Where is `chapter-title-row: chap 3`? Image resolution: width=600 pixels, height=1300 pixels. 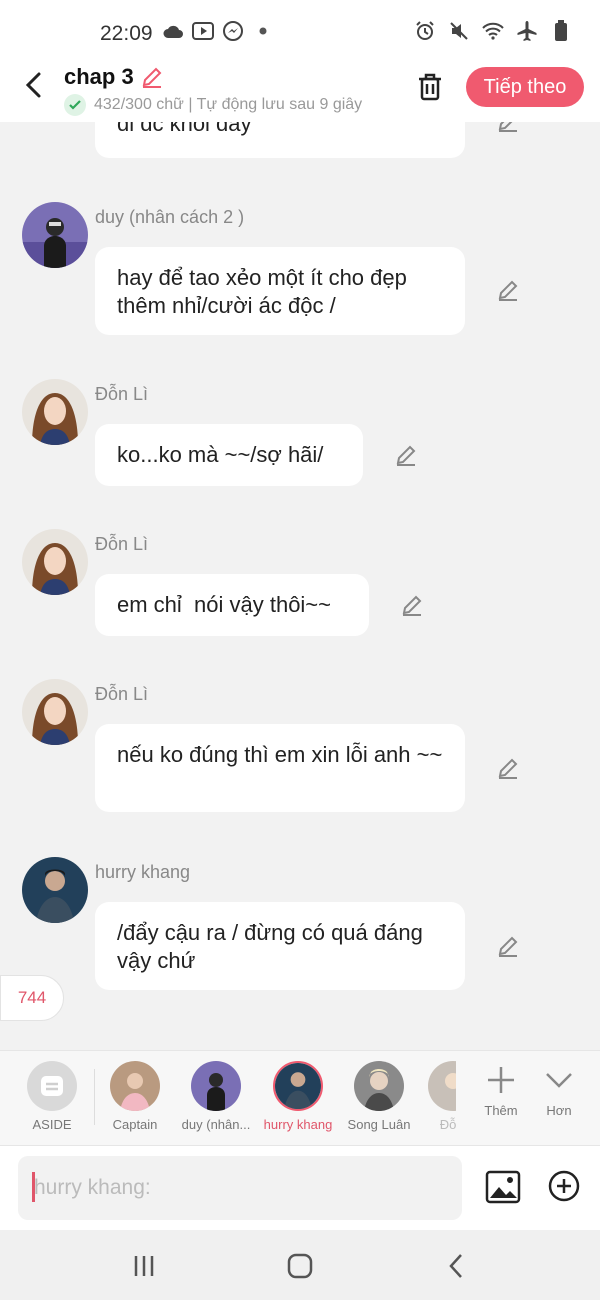 chapter-title-row: chap 3 is located at coordinates (114, 77).